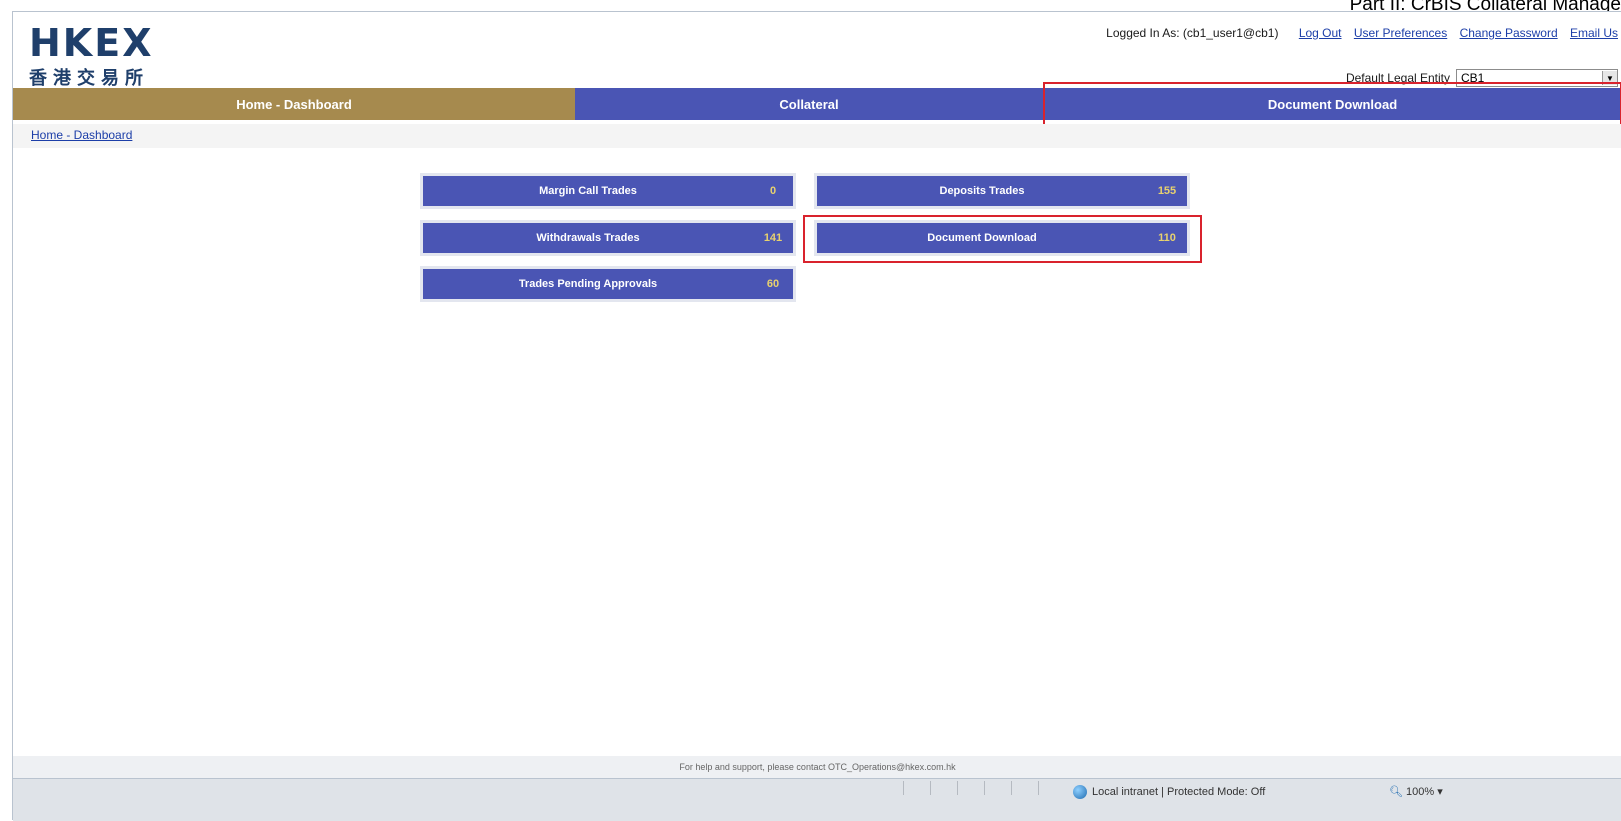 The height and width of the screenshot is (821, 1621). Describe the element at coordinates (773, 238) in the screenshot. I see `tile-count: 141` at that location.